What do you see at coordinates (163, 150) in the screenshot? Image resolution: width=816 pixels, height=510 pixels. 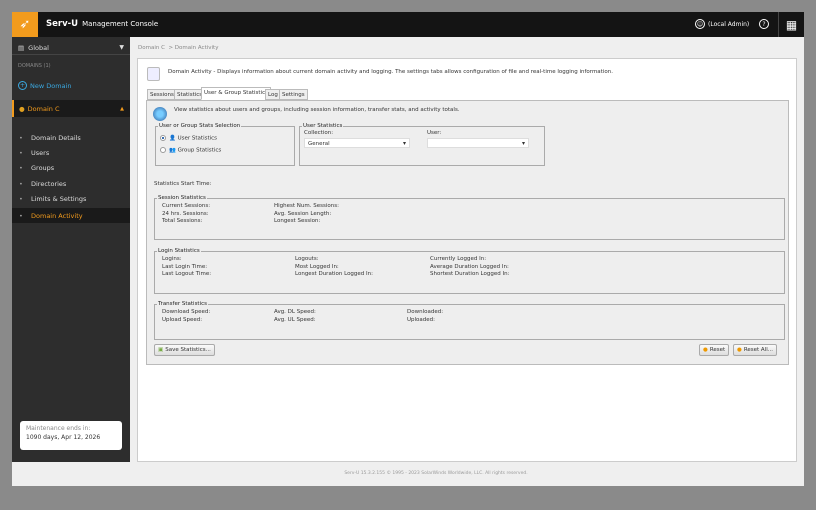 I see `radio-unchecked` at bounding box center [163, 150].